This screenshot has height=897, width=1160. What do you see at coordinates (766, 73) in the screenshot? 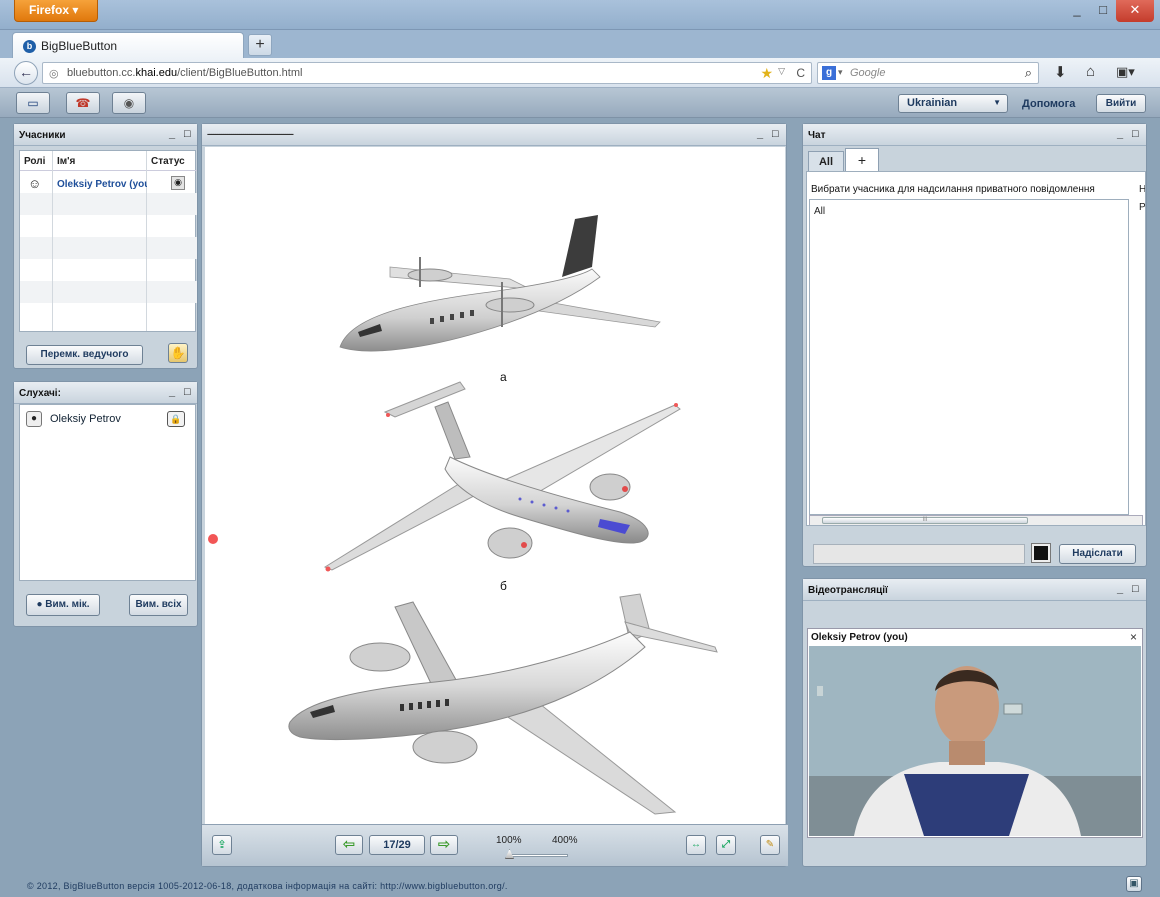
I see `bookmark-star-icon: ★` at bounding box center [766, 73].